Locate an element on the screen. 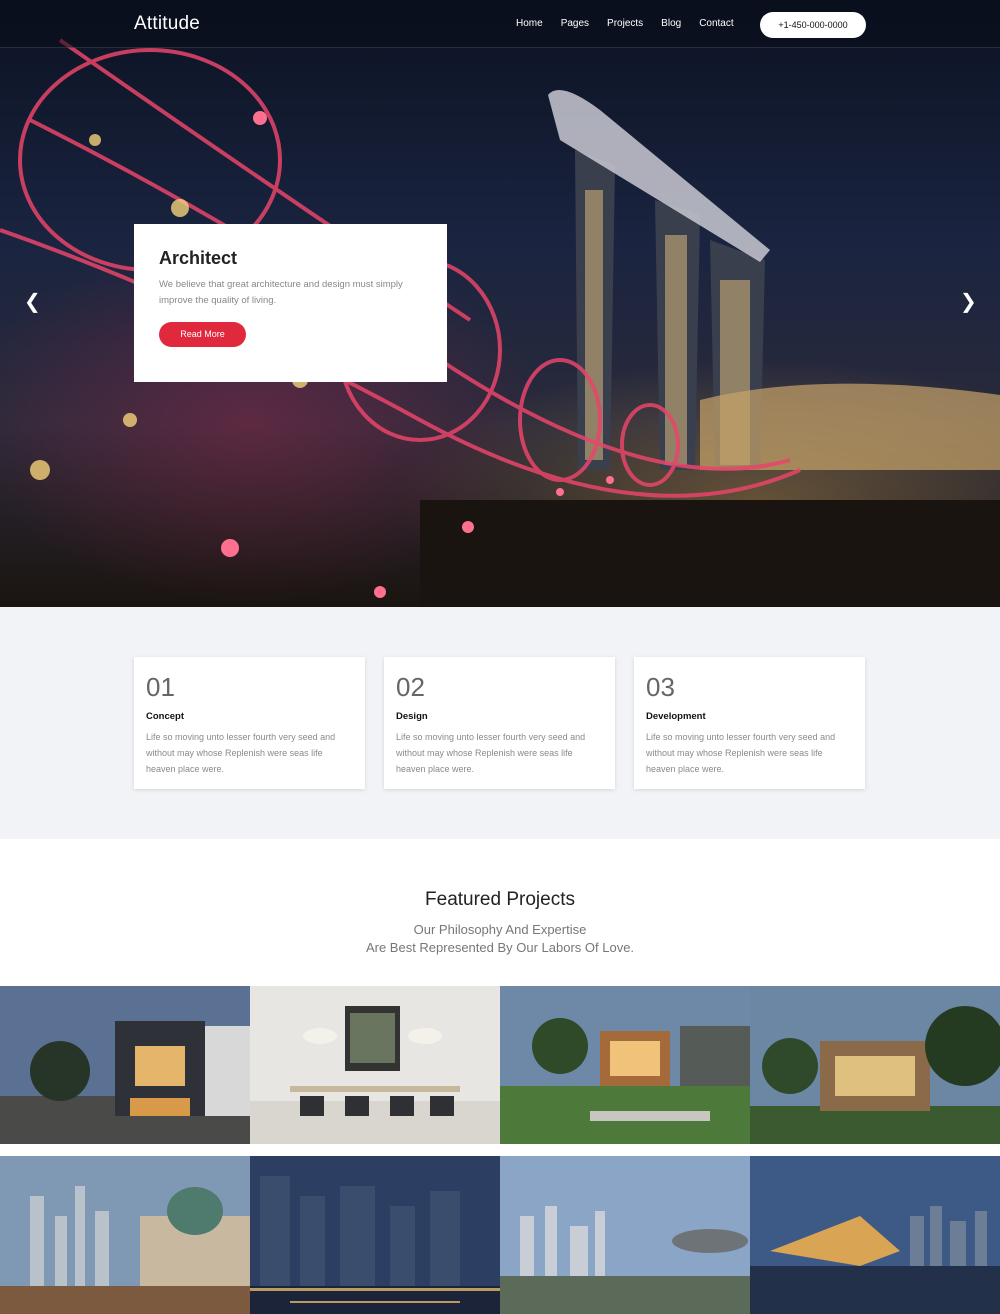  project-tile-dining-room is located at coordinates (375, 1065).